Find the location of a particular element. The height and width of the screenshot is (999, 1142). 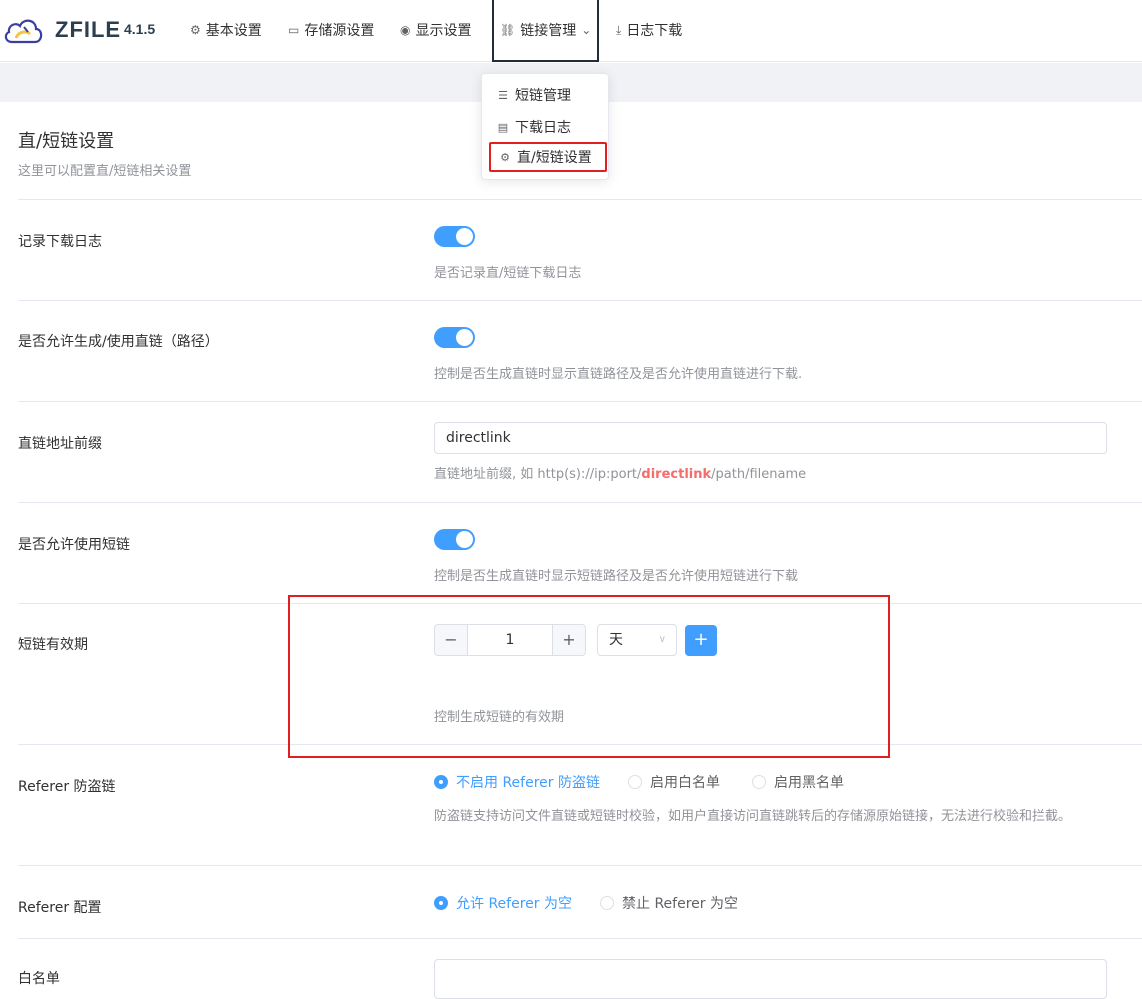

nav-label: 显示设置 is located at coordinates (443, 31).